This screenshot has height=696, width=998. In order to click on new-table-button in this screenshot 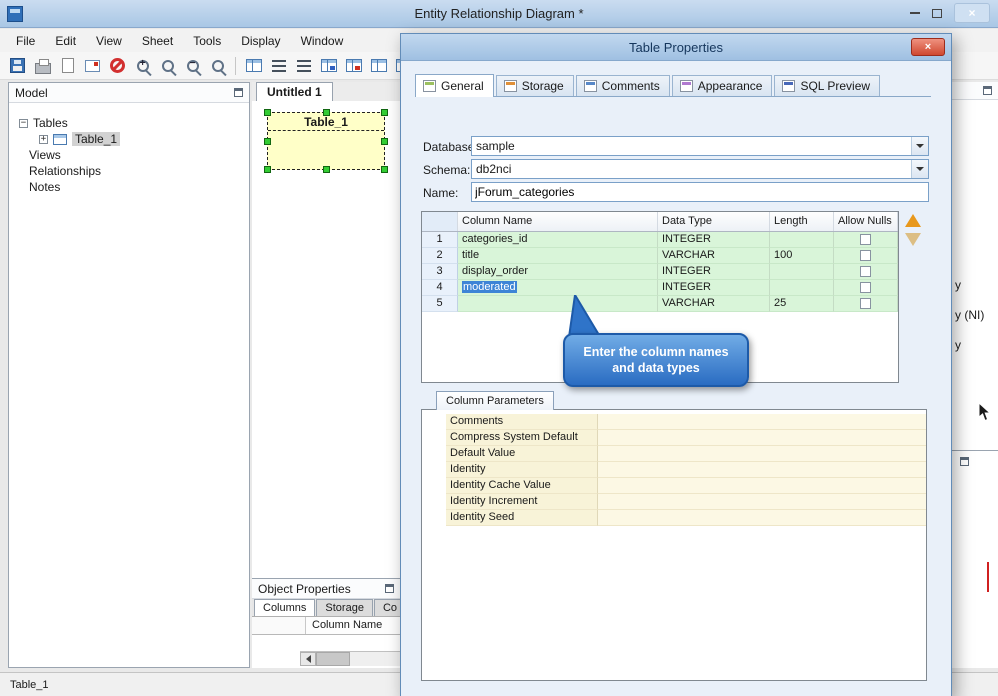, I will do `click(253, 65)`.